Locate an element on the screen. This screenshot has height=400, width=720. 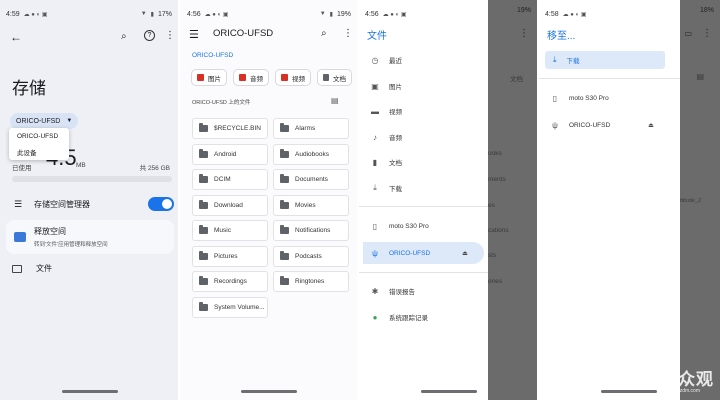
dropdown-option: ORICO-UFSD is located at coordinates (39, 136).